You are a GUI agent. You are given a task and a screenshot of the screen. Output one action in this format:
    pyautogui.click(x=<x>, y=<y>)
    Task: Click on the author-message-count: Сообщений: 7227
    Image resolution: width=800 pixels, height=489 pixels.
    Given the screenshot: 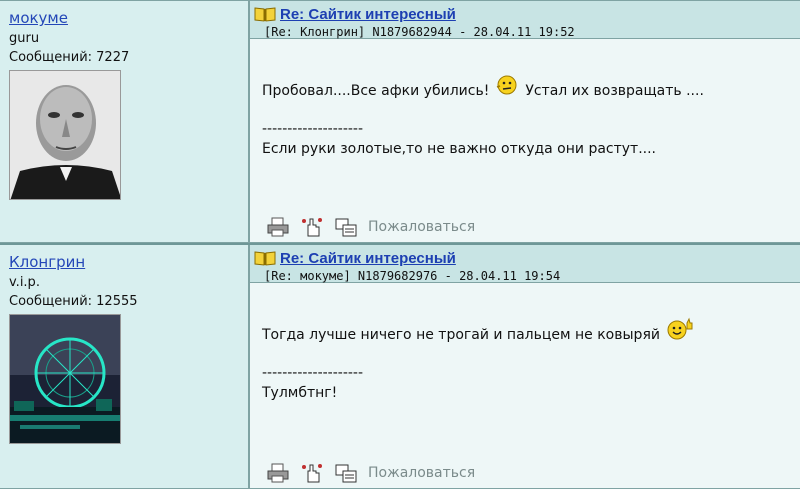 What is the action you would take?
    pyautogui.click(x=69, y=57)
    